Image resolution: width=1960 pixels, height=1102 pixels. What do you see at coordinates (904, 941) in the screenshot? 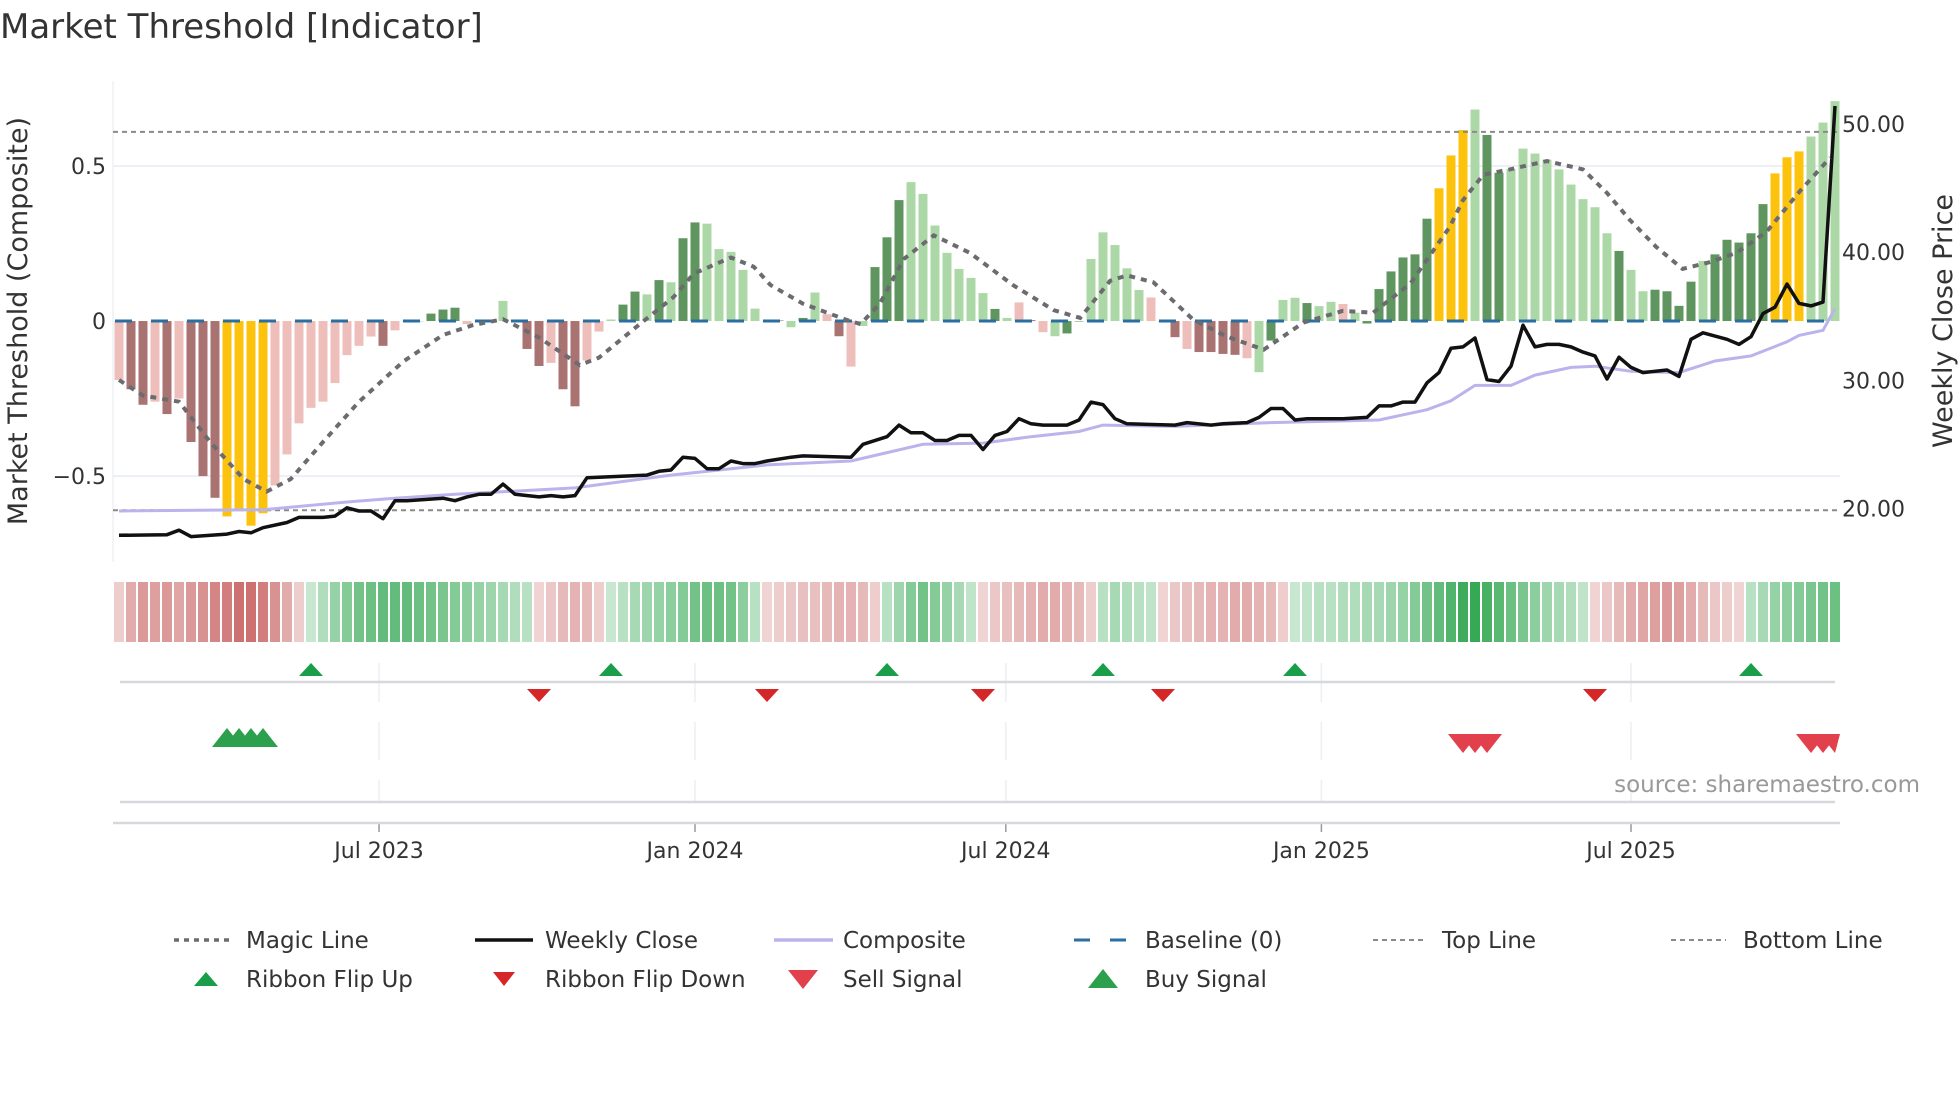
I see `legend-label: Composite` at bounding box center [904, 941].